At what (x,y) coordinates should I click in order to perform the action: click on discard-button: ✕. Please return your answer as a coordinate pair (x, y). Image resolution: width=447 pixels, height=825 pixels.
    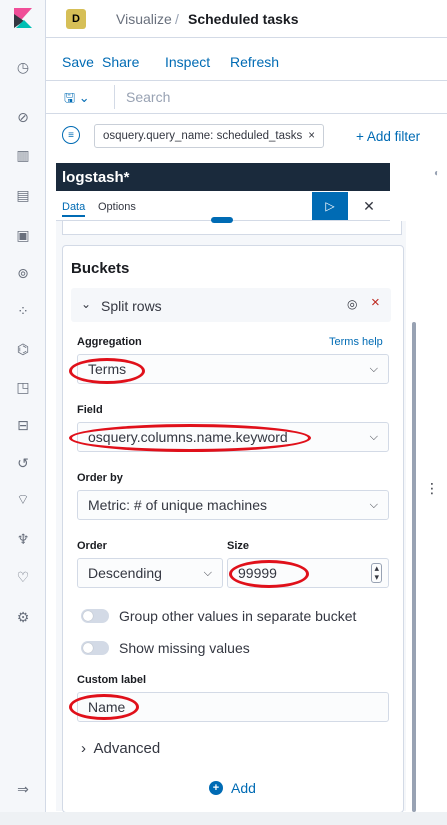
    Looking at the image, I should click on (369, 206).